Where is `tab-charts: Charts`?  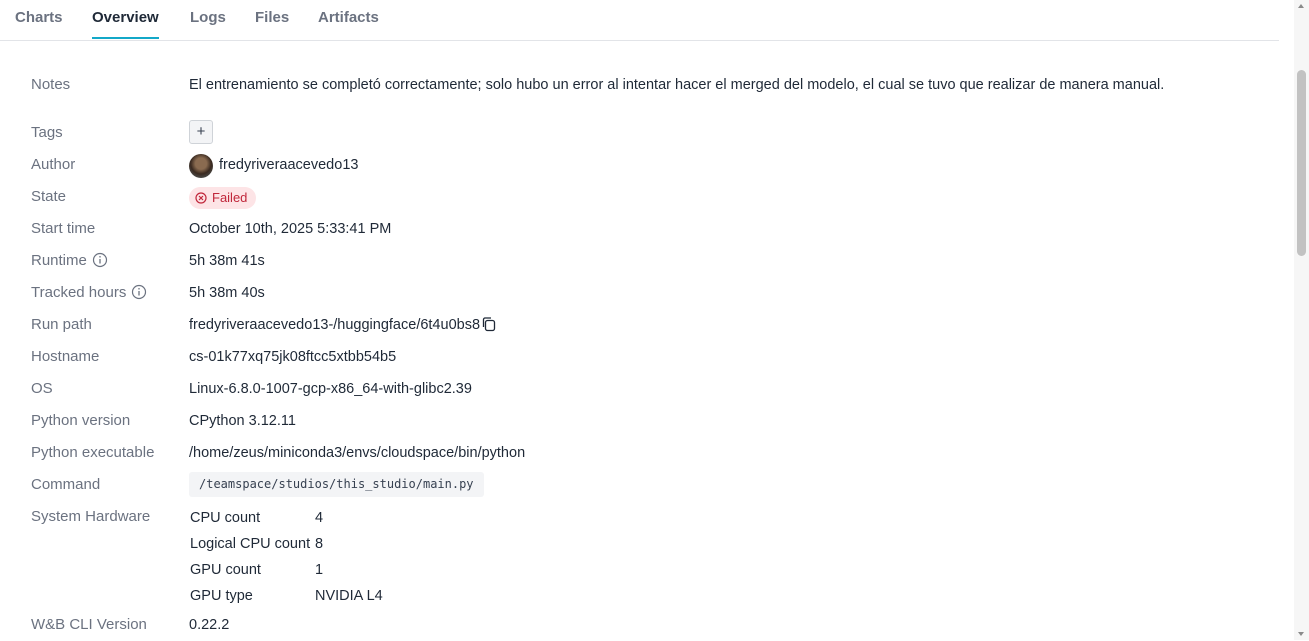 tab-charts: Charts is located at coordinates (39, 19).